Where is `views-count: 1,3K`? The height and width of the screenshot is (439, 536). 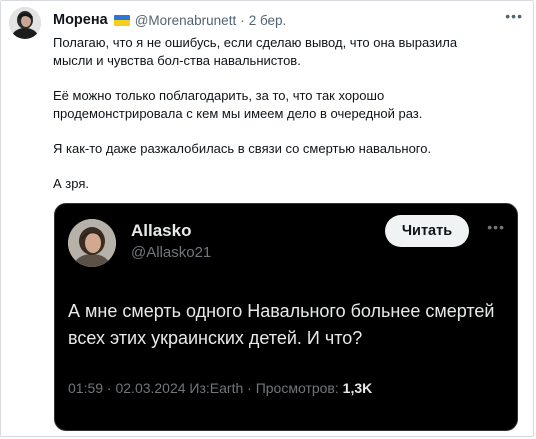 views-count: 1,3K is located at coordinates (357, 388).